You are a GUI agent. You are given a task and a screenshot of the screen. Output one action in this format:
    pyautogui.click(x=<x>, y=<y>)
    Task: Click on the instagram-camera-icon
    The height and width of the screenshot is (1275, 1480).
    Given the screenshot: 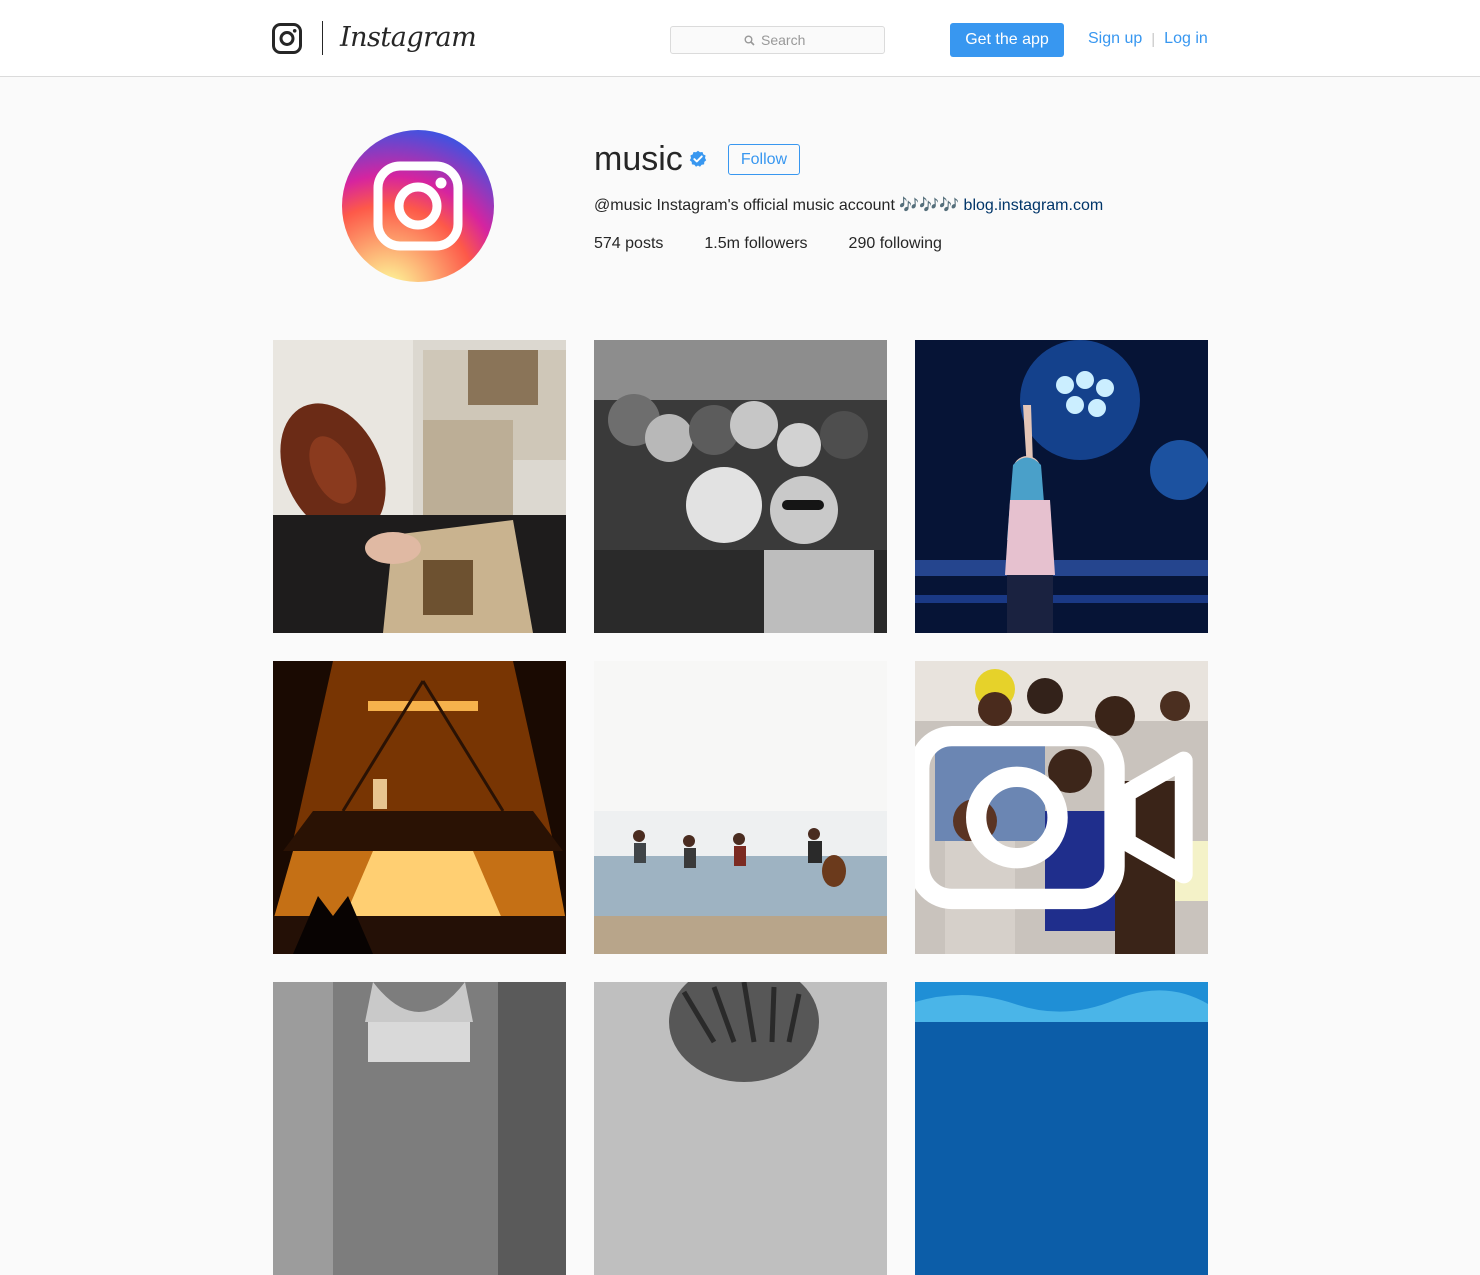 What is the action you would take?
    pyautogui.click(x=287, y=38)
    